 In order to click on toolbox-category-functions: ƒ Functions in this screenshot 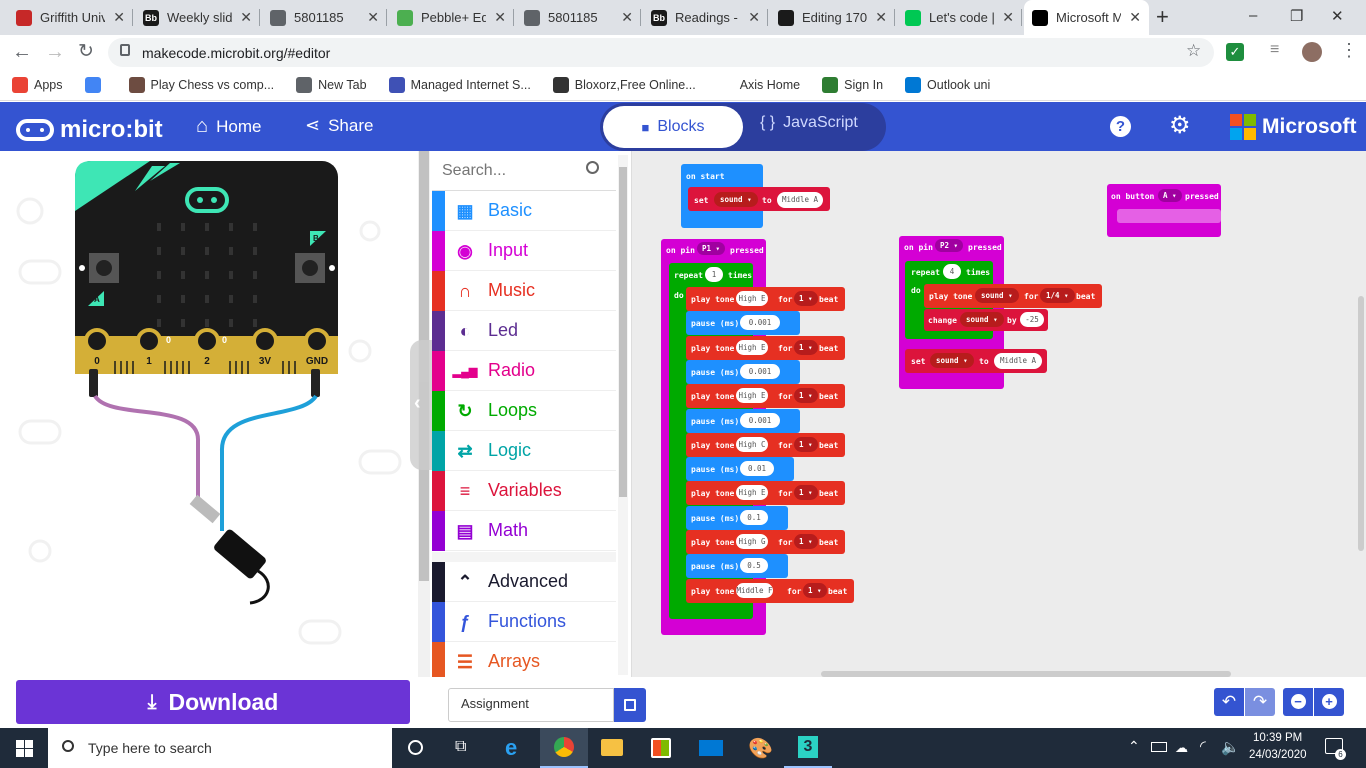, I will do `click(524, 622)`.